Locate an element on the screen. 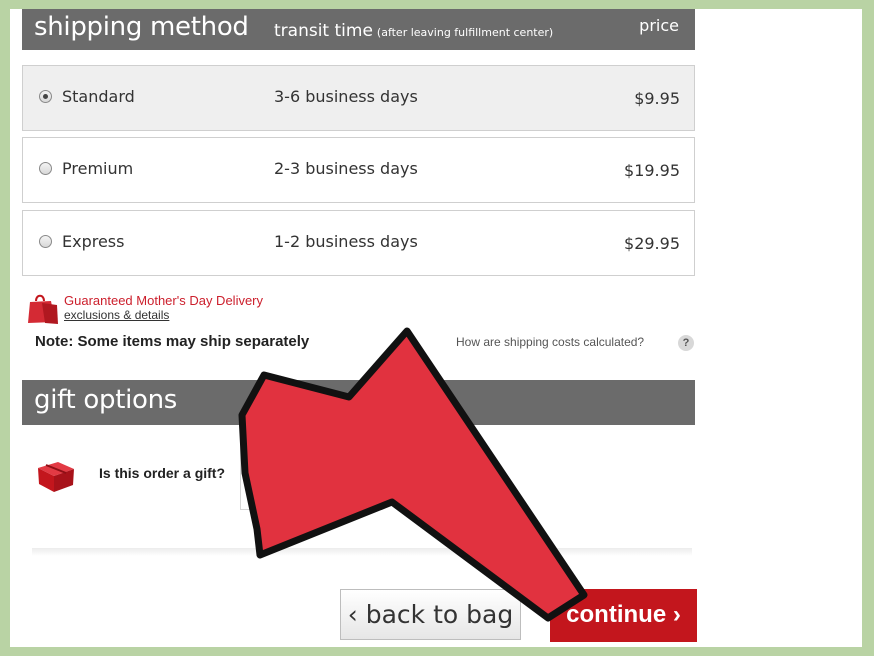  gift-yes-label: yes is located at coordinates (295, 474).